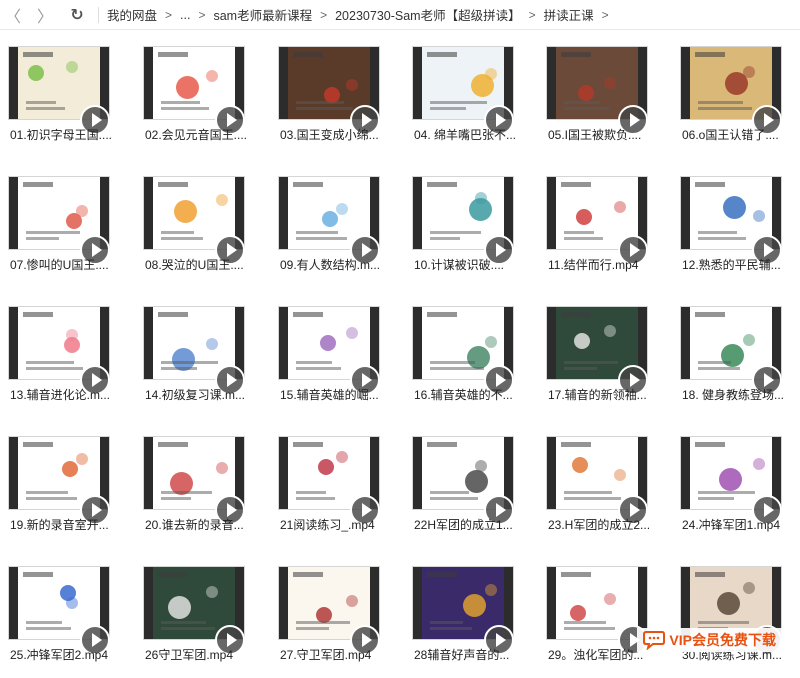 The image size is (800, 678). What do you see at coordinates (427, 14) in the screenshot?
I see `breadcrumb-item-super-phonics: 20230730-Sam老师【超级拼读】` at bounding box center [427, 14].